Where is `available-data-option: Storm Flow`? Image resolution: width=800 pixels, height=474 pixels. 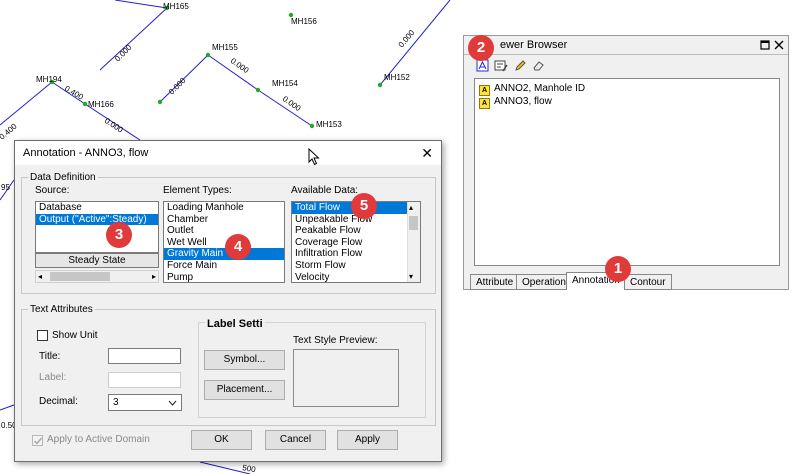
available-data-option: Storm Flow is located at coordinates (356, 266).